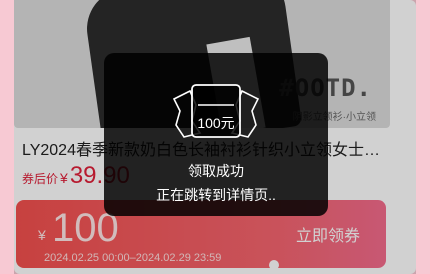 This screenshot has width=430, height=274. I want to click on ticket-amount: 100元, so click(216, 123).